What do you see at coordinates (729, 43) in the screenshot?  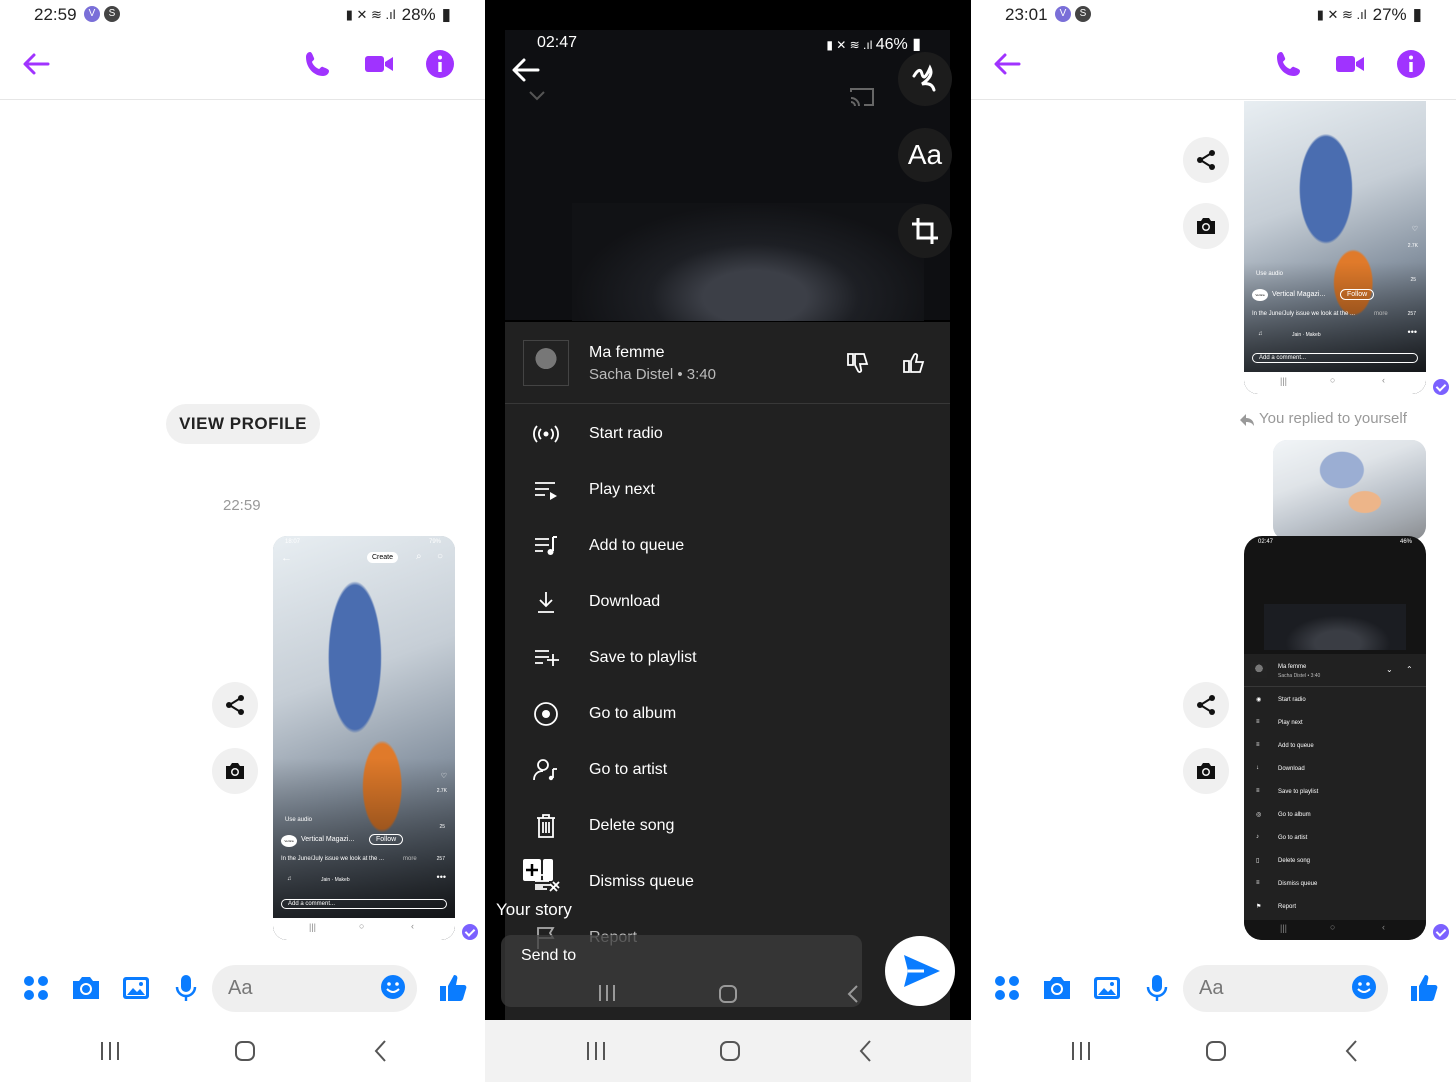 I see `status-bar: 02:47 ▮ ✕ ≋ .ıl 46% ▮` at bounding box center [729, 43].